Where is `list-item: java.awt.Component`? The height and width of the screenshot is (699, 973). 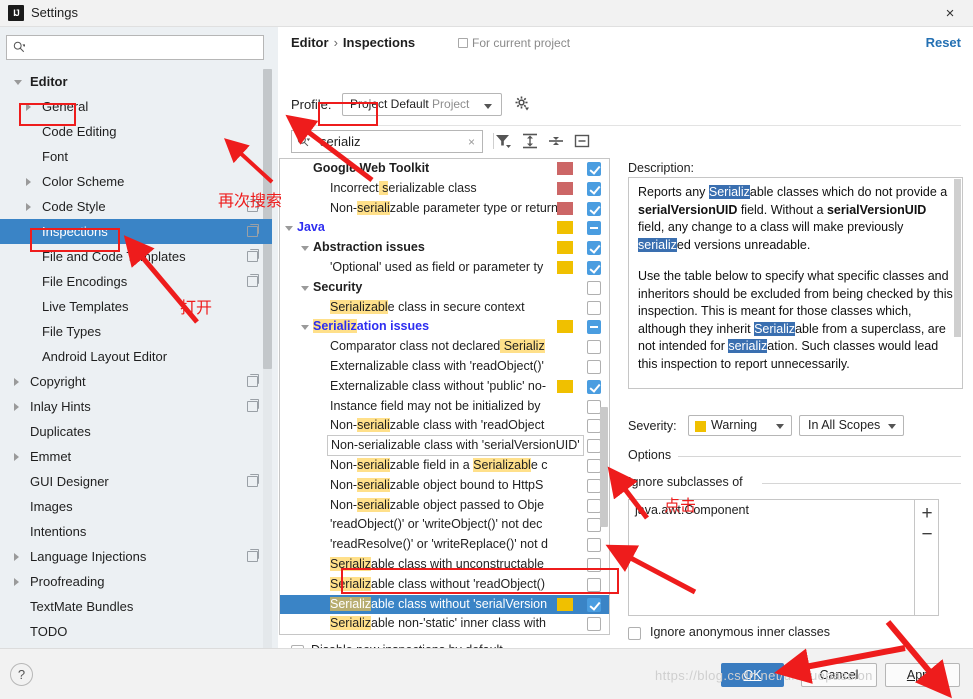
list-item: java.awt.Component is located at coordinates (771, 510).